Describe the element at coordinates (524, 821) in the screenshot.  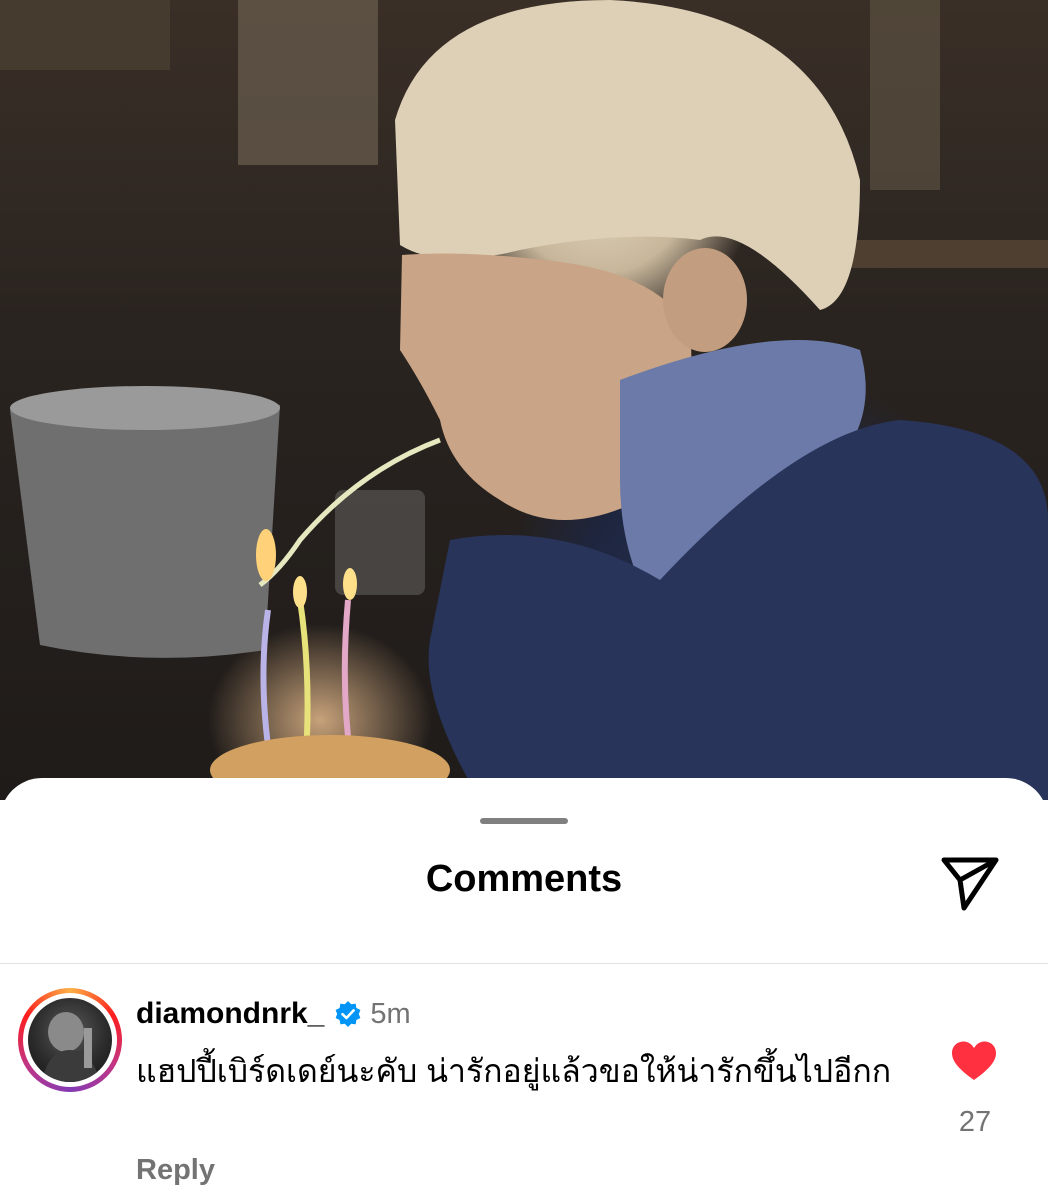
I see `sheet-grabber` at that location.